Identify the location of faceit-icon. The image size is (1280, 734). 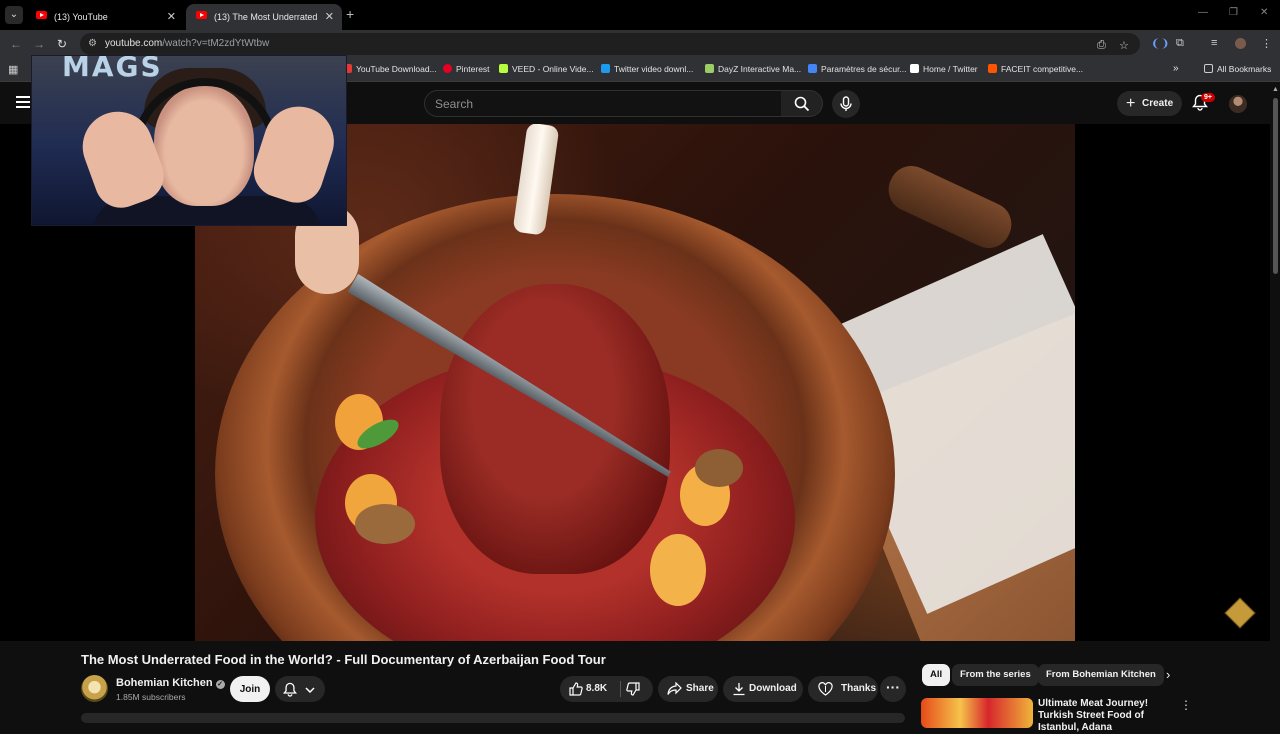
(992, 68).